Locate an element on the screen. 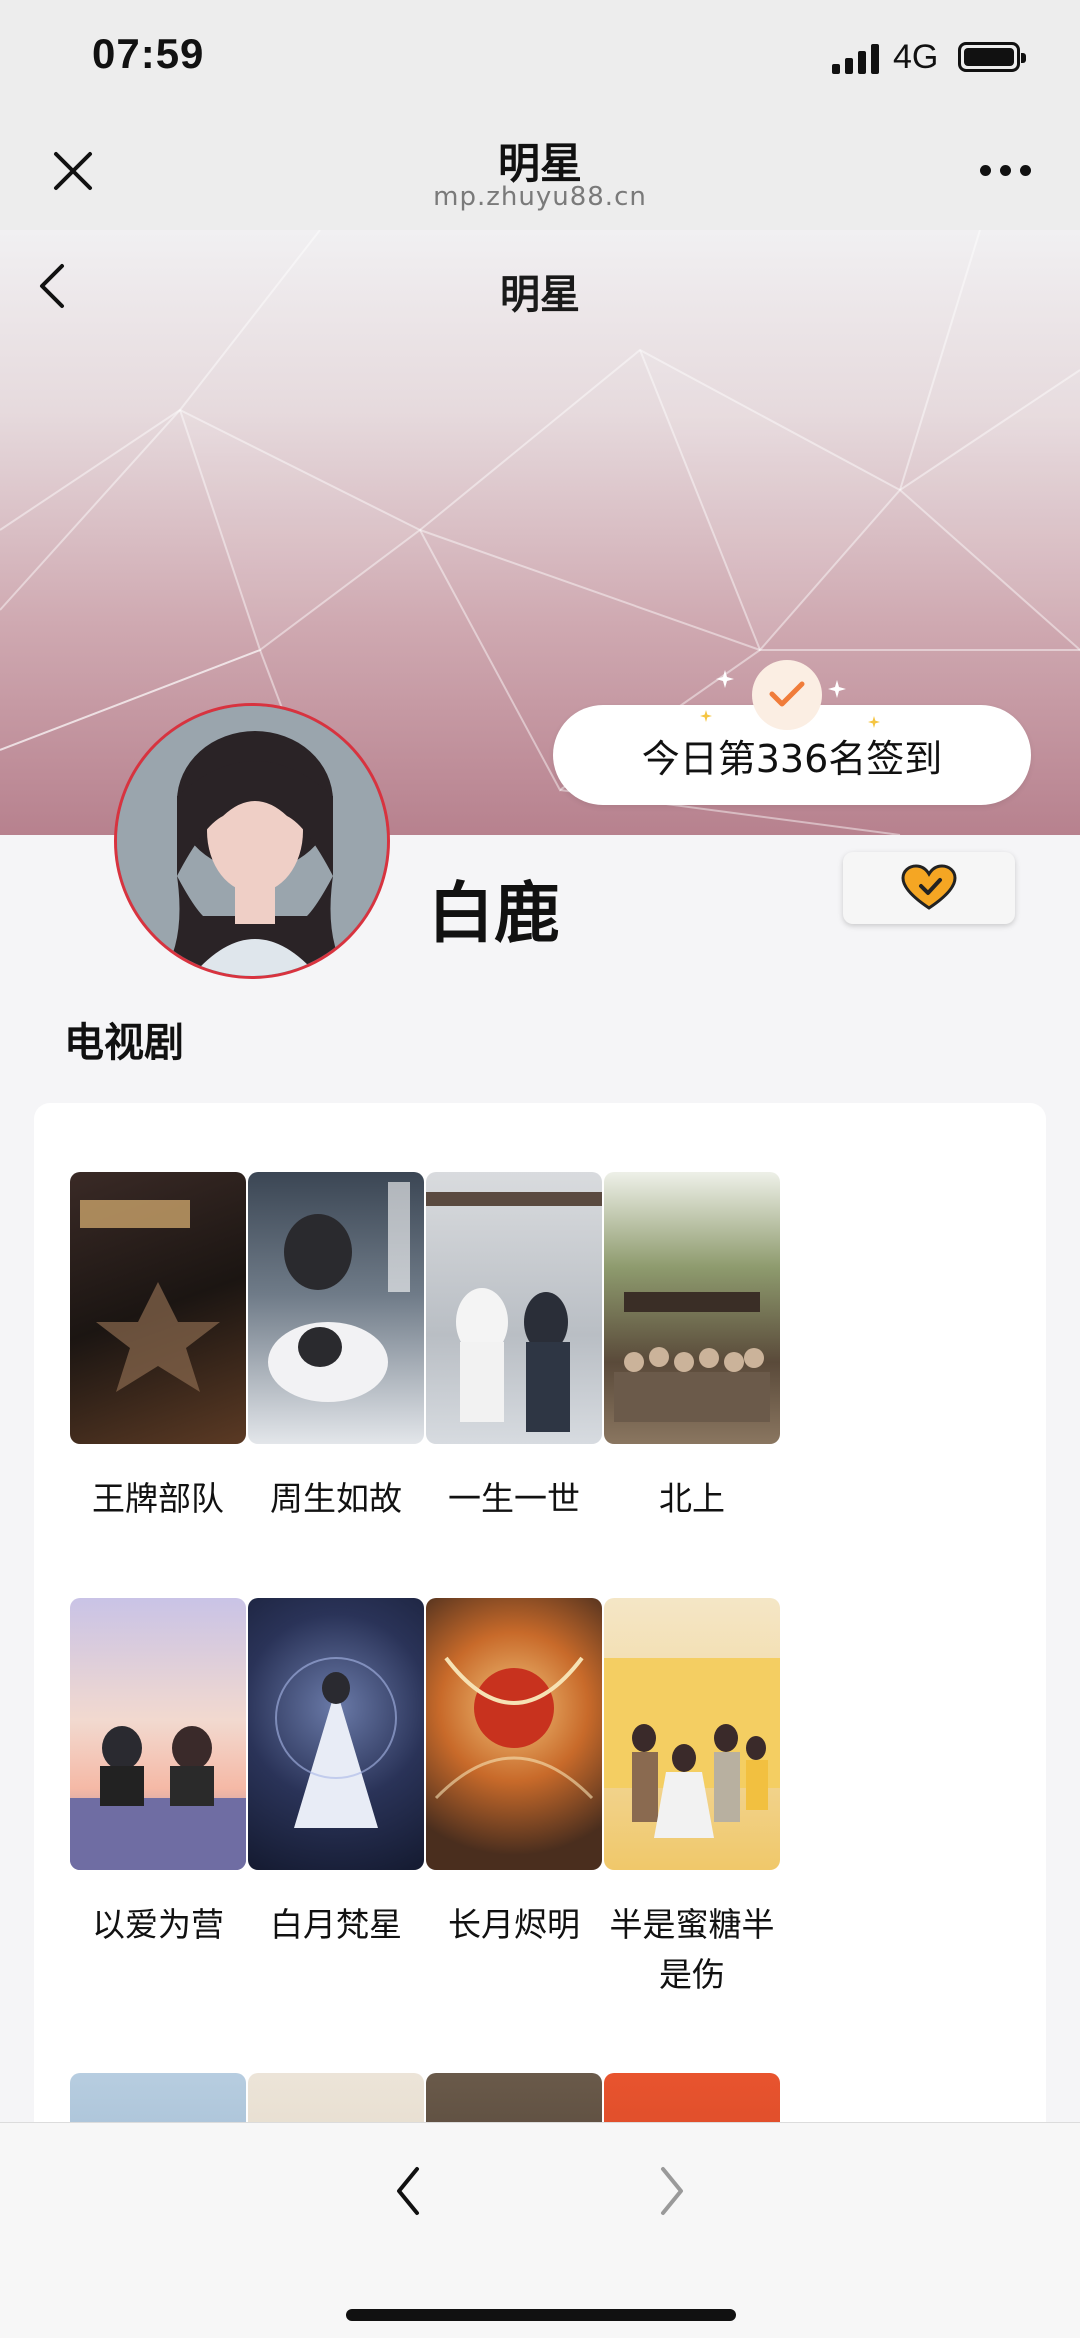 This screenshot has height=2338, width=1080. show-title: 王牌部队 is located at coordinates (158, 1498).